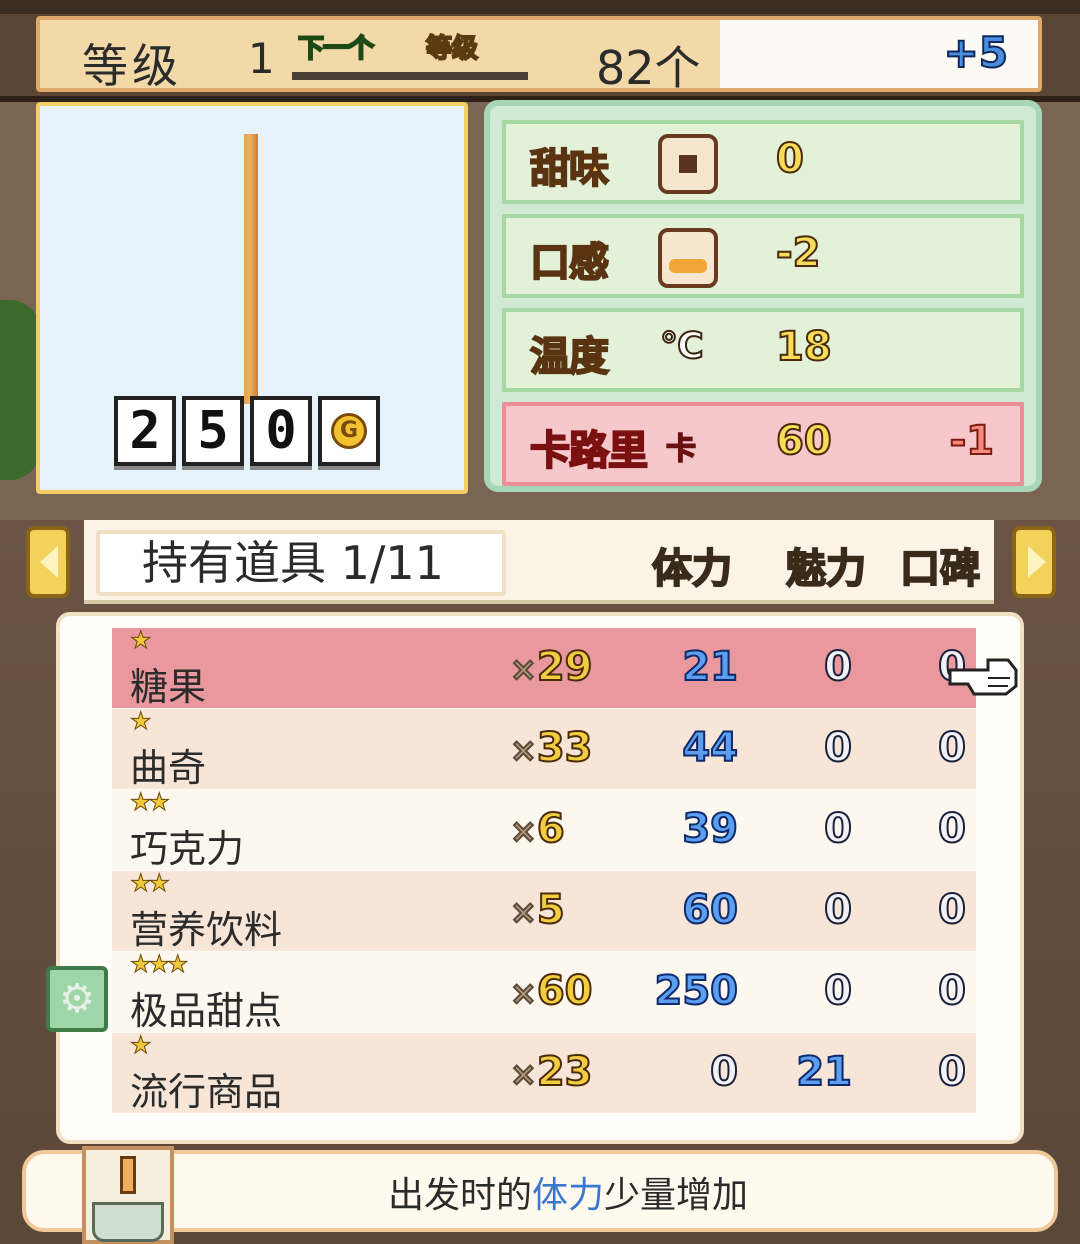 This screenshot has width=1080, height=1244. Describe the element at coordinates (688, 258) in the screenshot. I see `bread-icon` at that location.